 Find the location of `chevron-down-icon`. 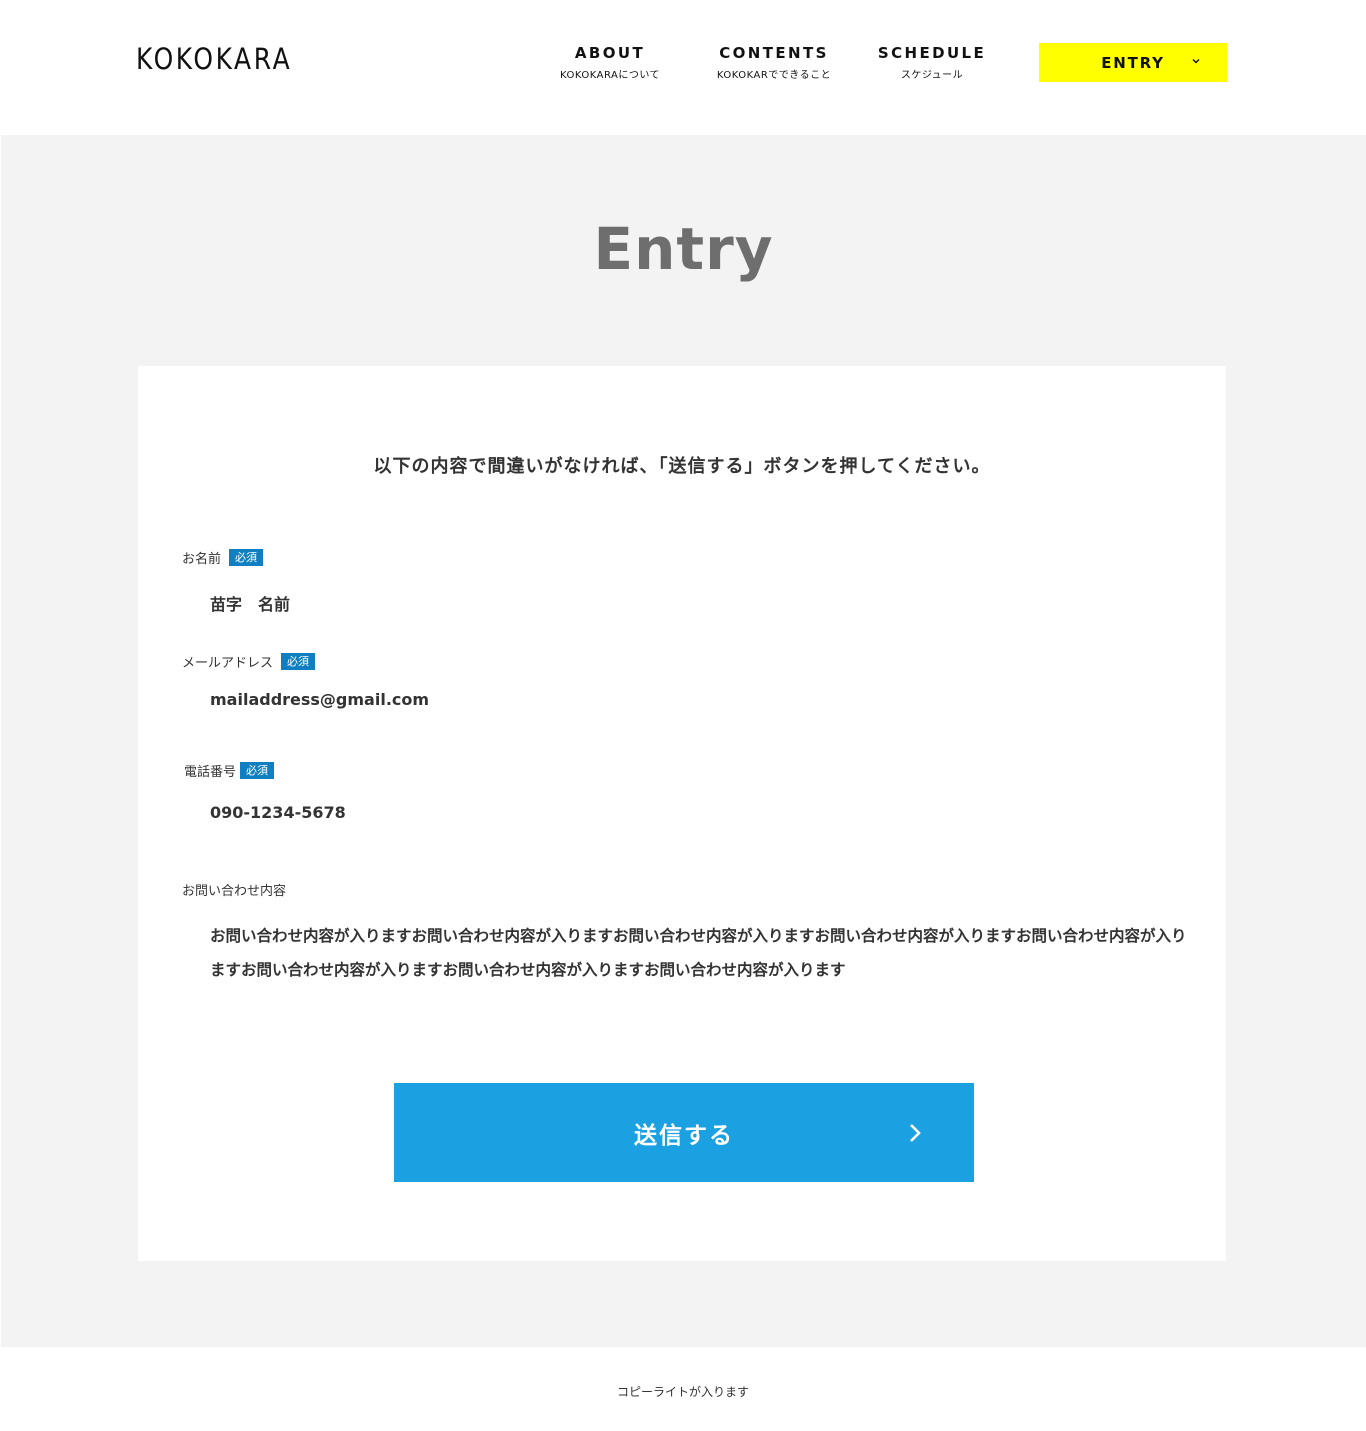

chevron-down-icon is located at coordinates (1196, 61).